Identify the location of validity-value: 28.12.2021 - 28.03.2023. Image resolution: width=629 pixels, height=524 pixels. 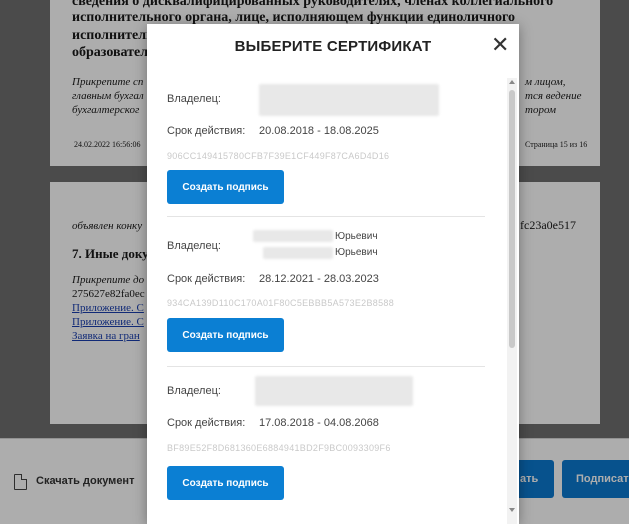
(319, 279).